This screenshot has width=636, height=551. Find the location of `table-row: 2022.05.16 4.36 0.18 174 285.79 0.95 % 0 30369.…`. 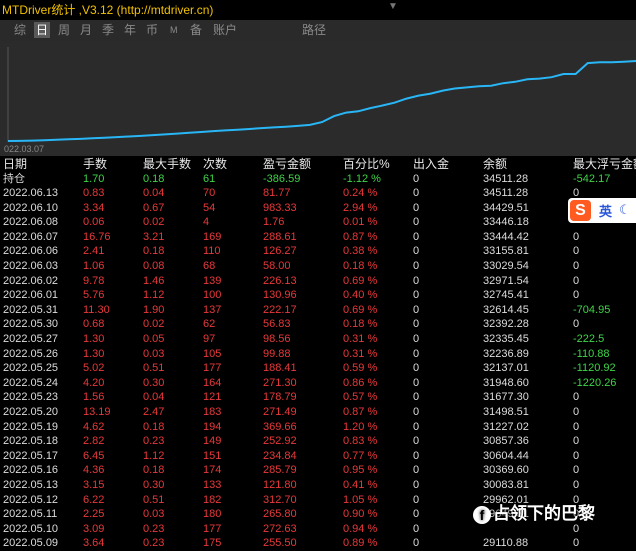

table-row: 2022.05.16 4.36 0.18 174 285.79 0.95 % 0 30369.… is located at coordinates (318, 470).